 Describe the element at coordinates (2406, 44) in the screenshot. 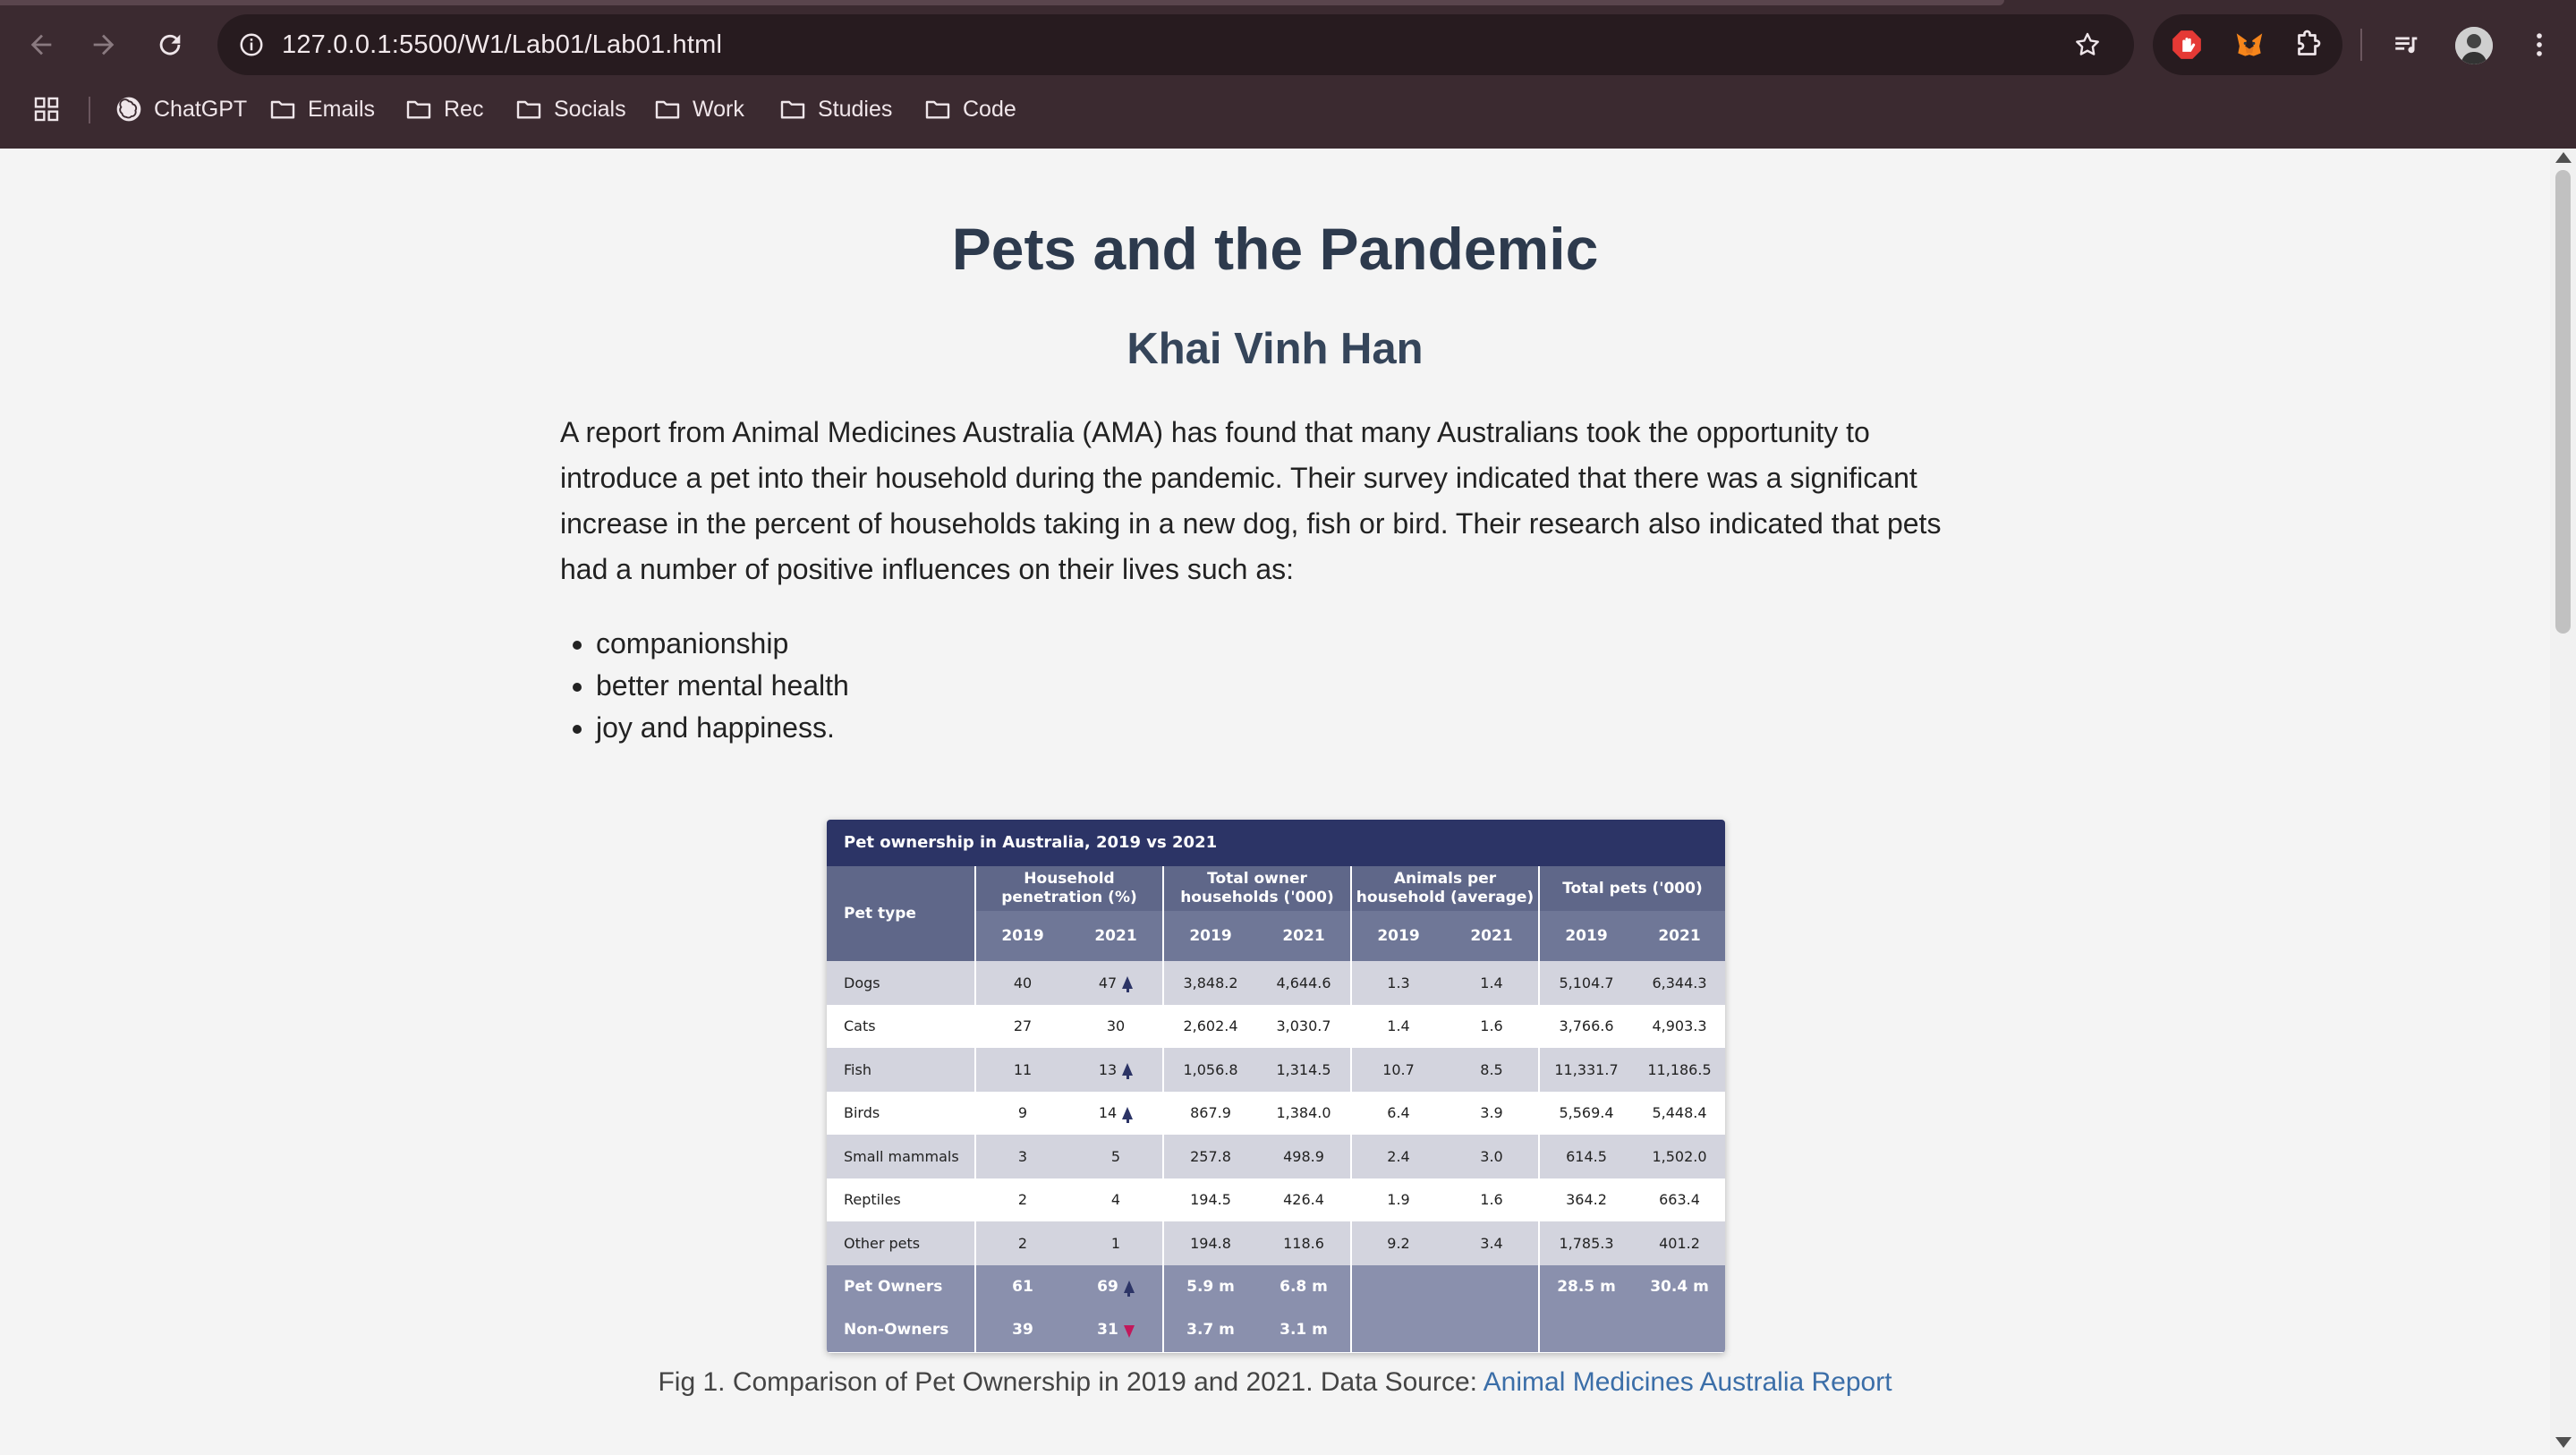

I see `media-playlist-icon` at that location.